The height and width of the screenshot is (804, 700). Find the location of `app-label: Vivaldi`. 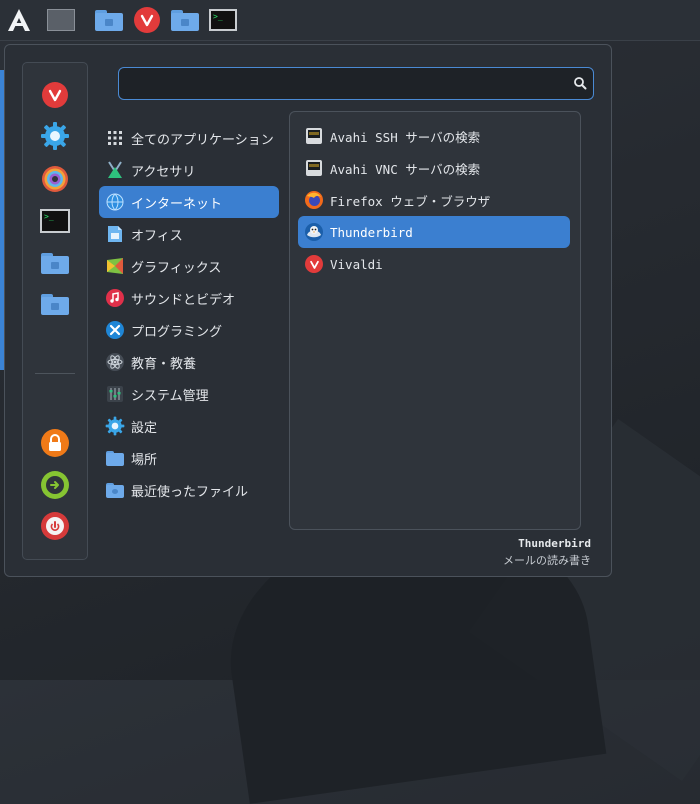

app-label: Vivaldi is located at coordinates (356, 264).